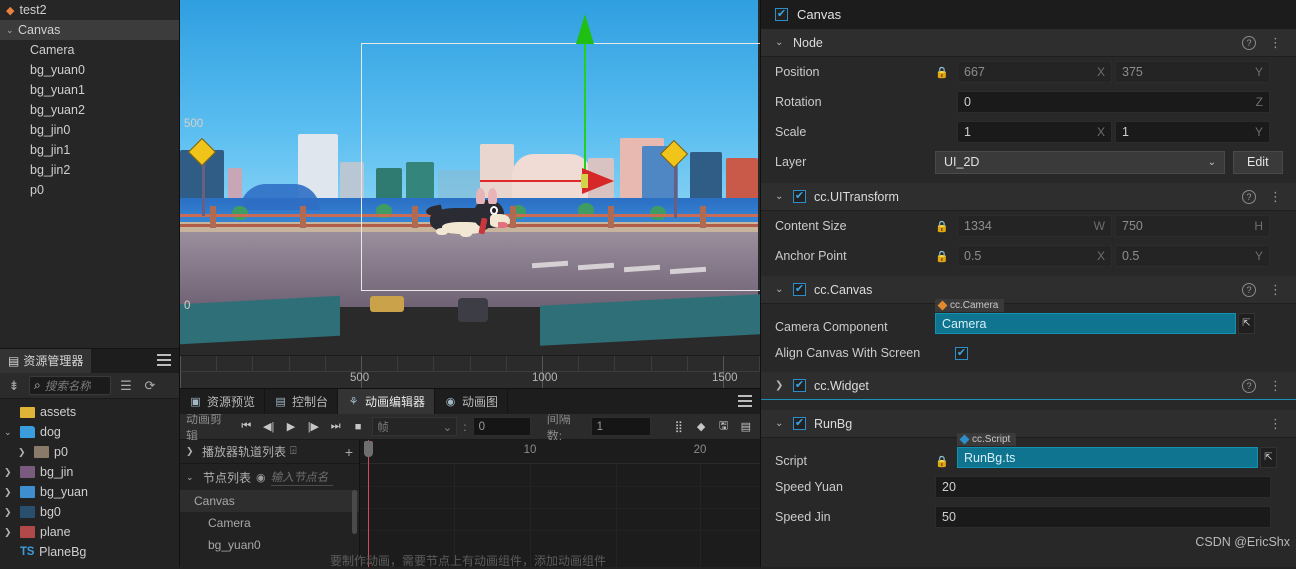 Image resolution: width=1296 pixels, height=569 pixels. What do you see at coordinates (387, 401) in the screenshot?
I see `tab-animation: ⚘ 动画编辑器` at bounding box center [387, 401].